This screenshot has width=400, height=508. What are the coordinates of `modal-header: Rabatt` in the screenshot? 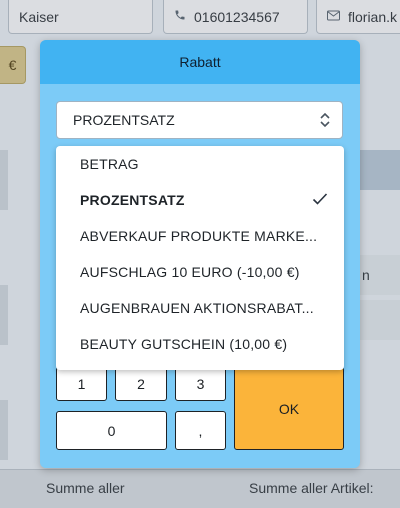 It's located at (200, 62).